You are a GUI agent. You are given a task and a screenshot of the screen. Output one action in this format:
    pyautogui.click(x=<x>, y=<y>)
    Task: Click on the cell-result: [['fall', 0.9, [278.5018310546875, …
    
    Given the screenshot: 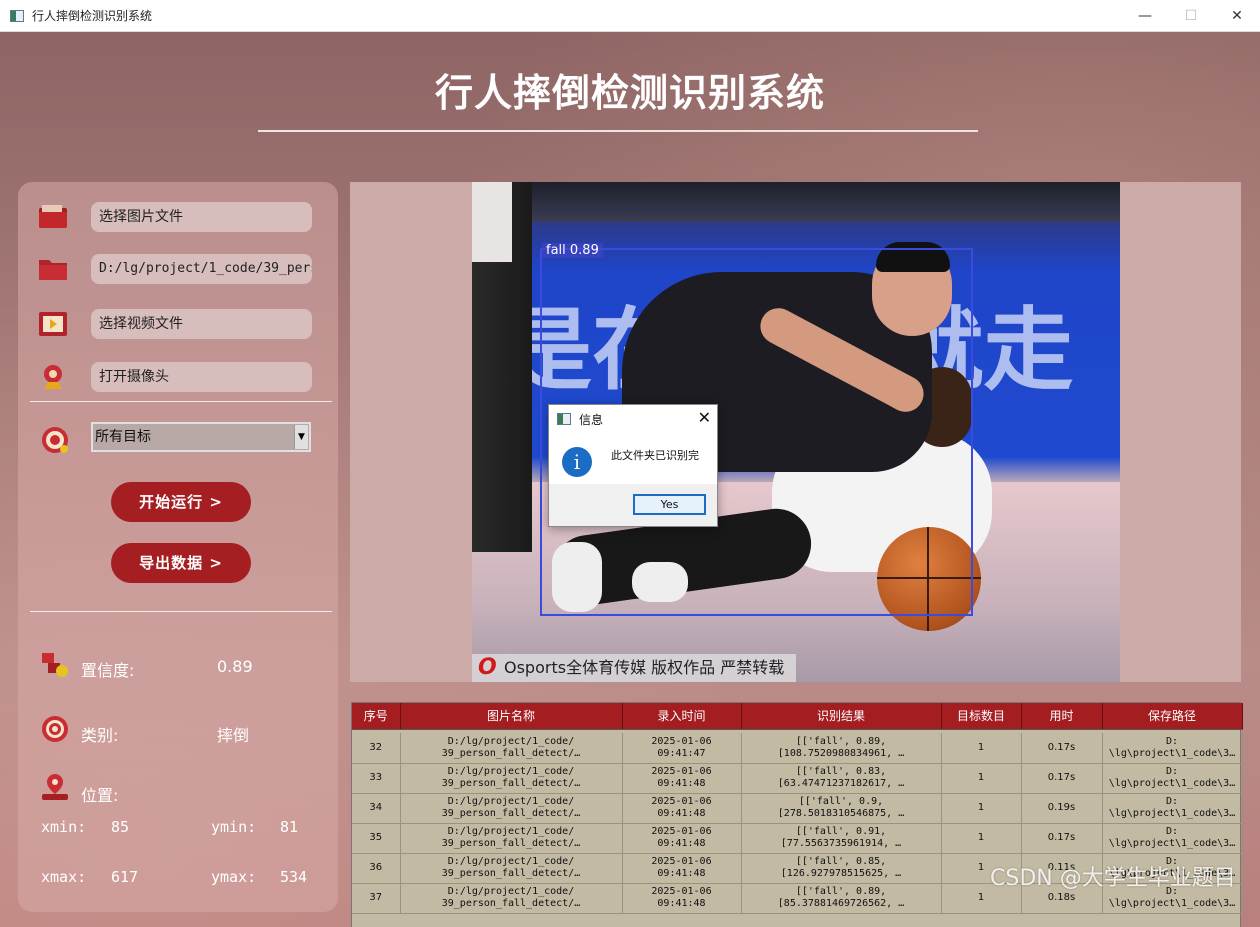 What is the action you would take?
    pyautogui.click(x=841, y=808)
    